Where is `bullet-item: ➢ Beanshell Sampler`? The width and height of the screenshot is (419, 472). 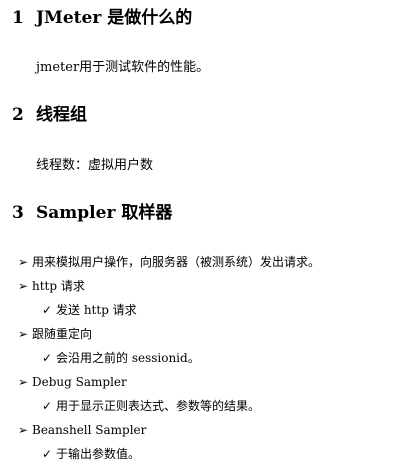
bullet-item: ➢ Beanshell Sampler is located at coordinates (82, 430).